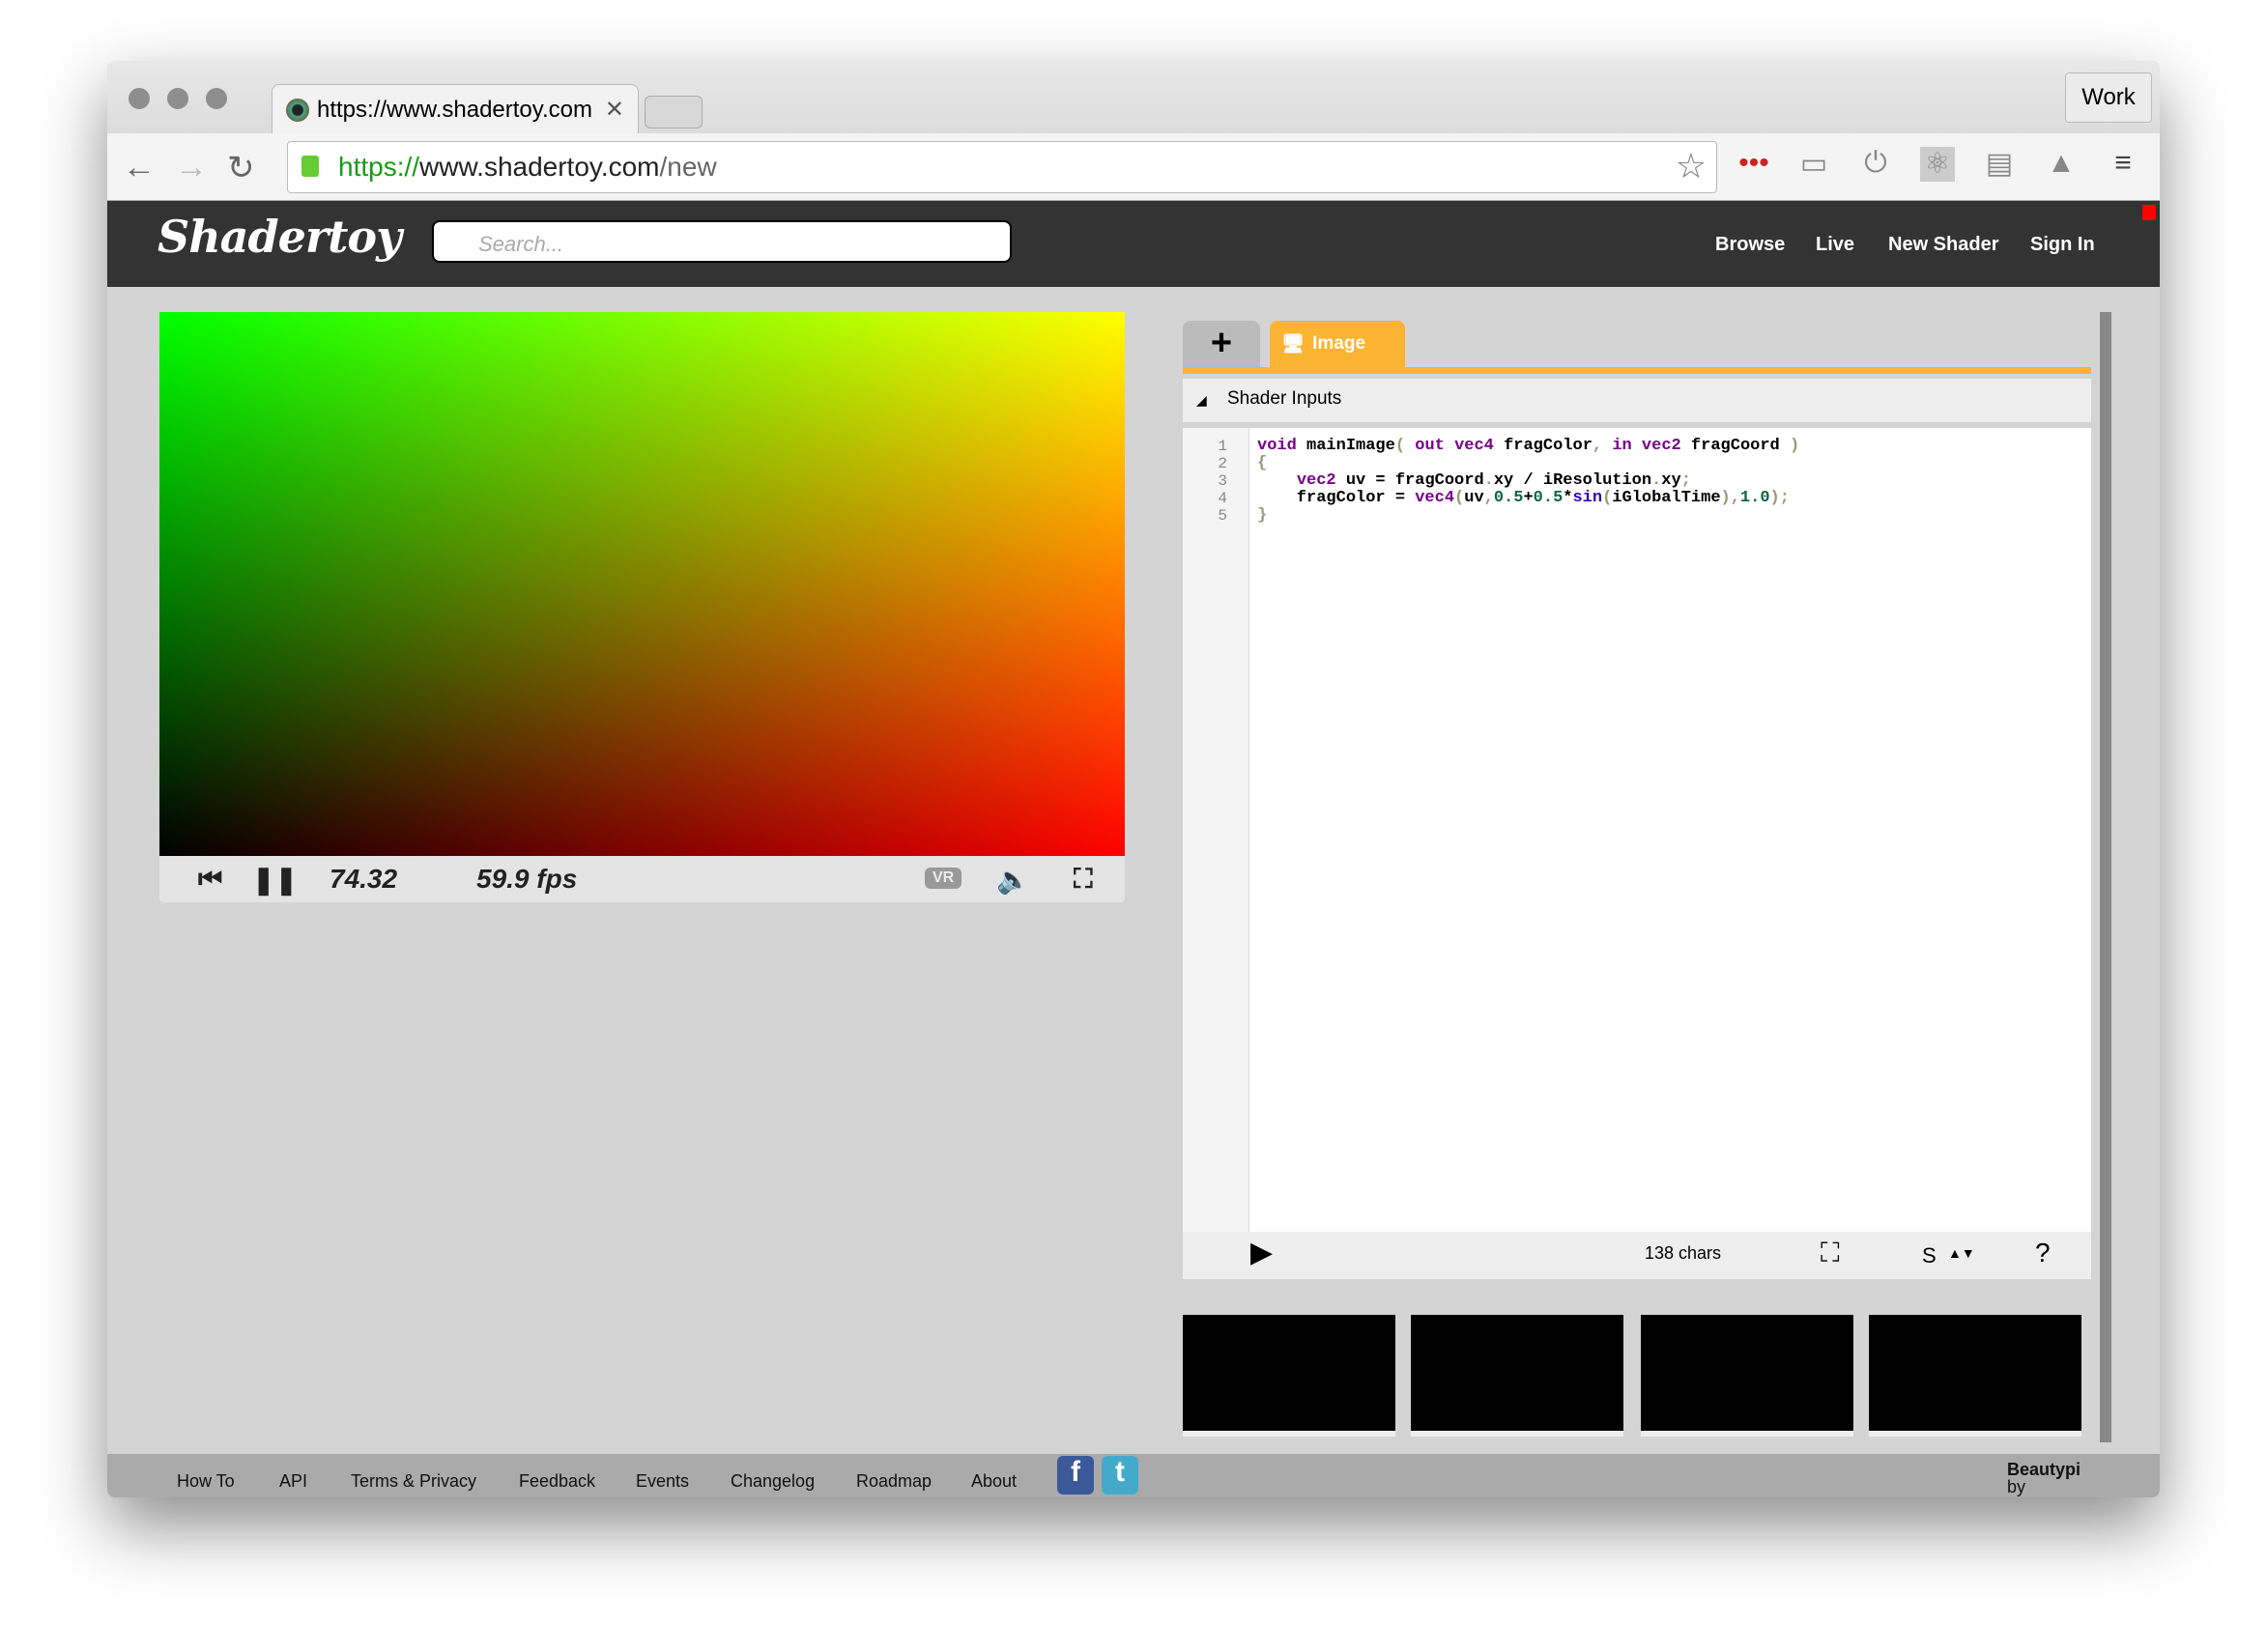 The width and height of the screenshot is (2267, 1652). What do you see at coordinates (1813, 164) in the screenshot?
I see `cast-icon: ▭` at bounding box center [1813, 164].